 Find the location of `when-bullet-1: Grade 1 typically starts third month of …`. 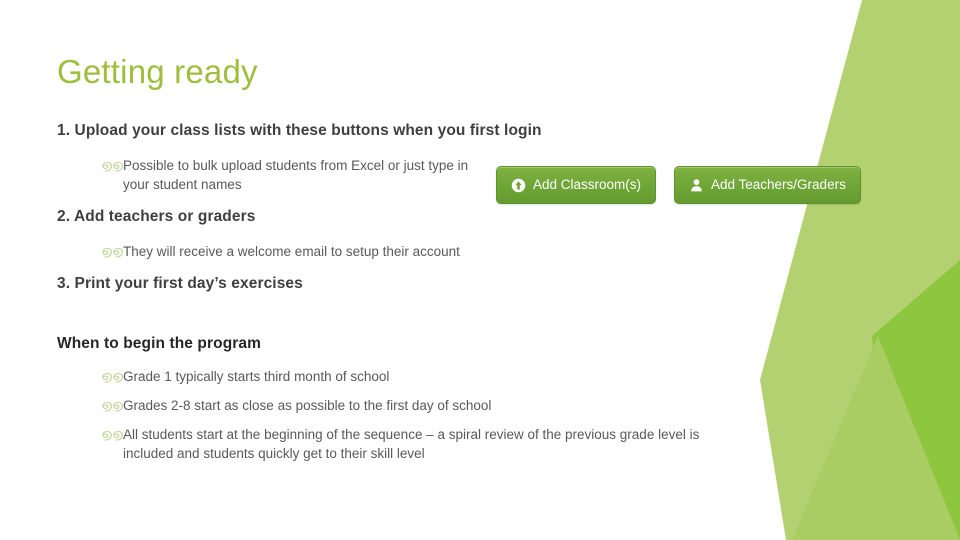

when-bullet-1: Grade 1 typically starts third month of … is located at coordinates (256, 376).